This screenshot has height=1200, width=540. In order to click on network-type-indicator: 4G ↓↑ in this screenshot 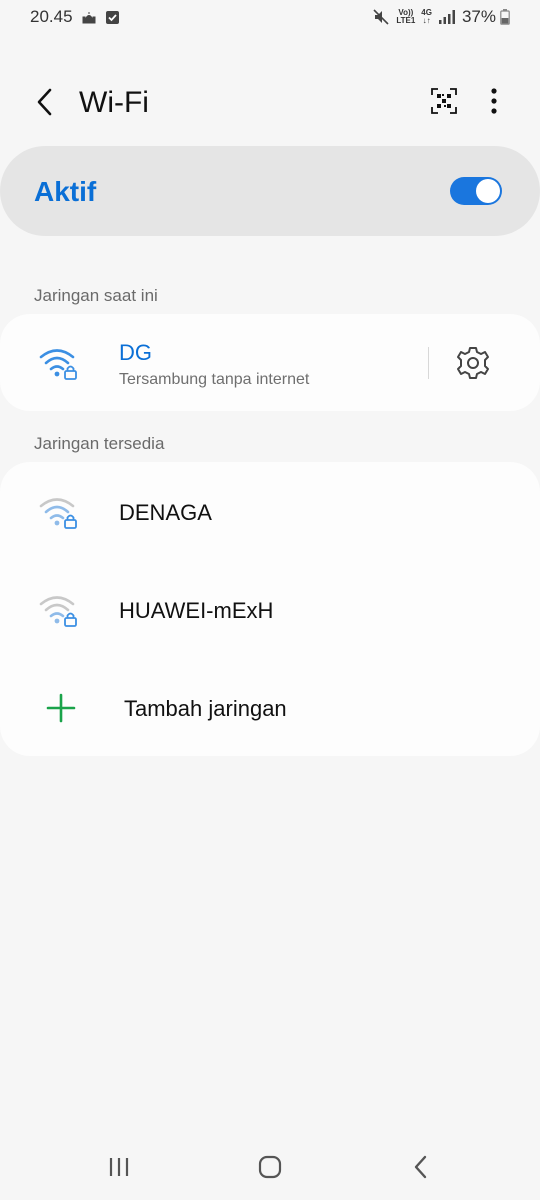, I will do `click(426, 16)`.